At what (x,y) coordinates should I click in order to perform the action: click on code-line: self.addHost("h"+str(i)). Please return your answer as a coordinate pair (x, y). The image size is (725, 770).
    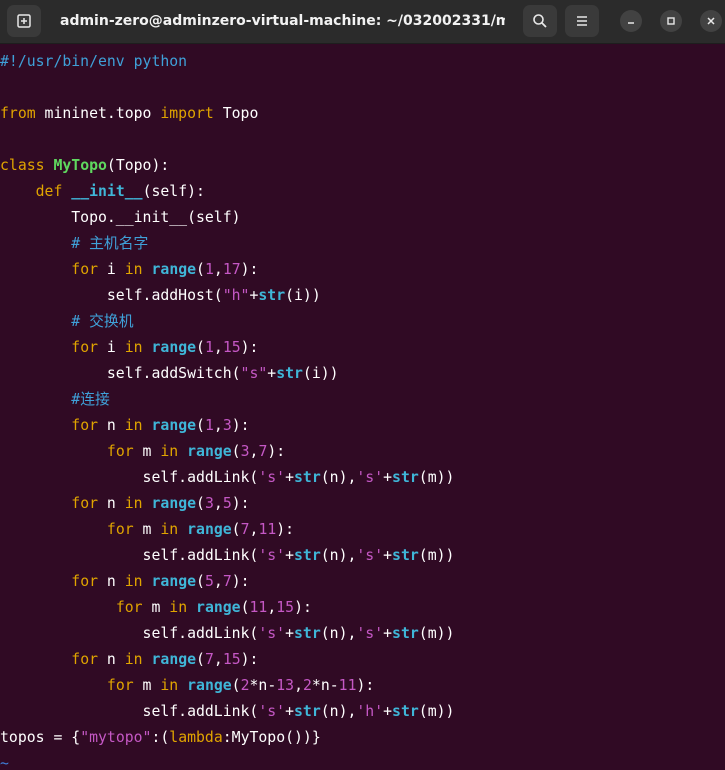
    Looking at the image, I should click on (362, 296).